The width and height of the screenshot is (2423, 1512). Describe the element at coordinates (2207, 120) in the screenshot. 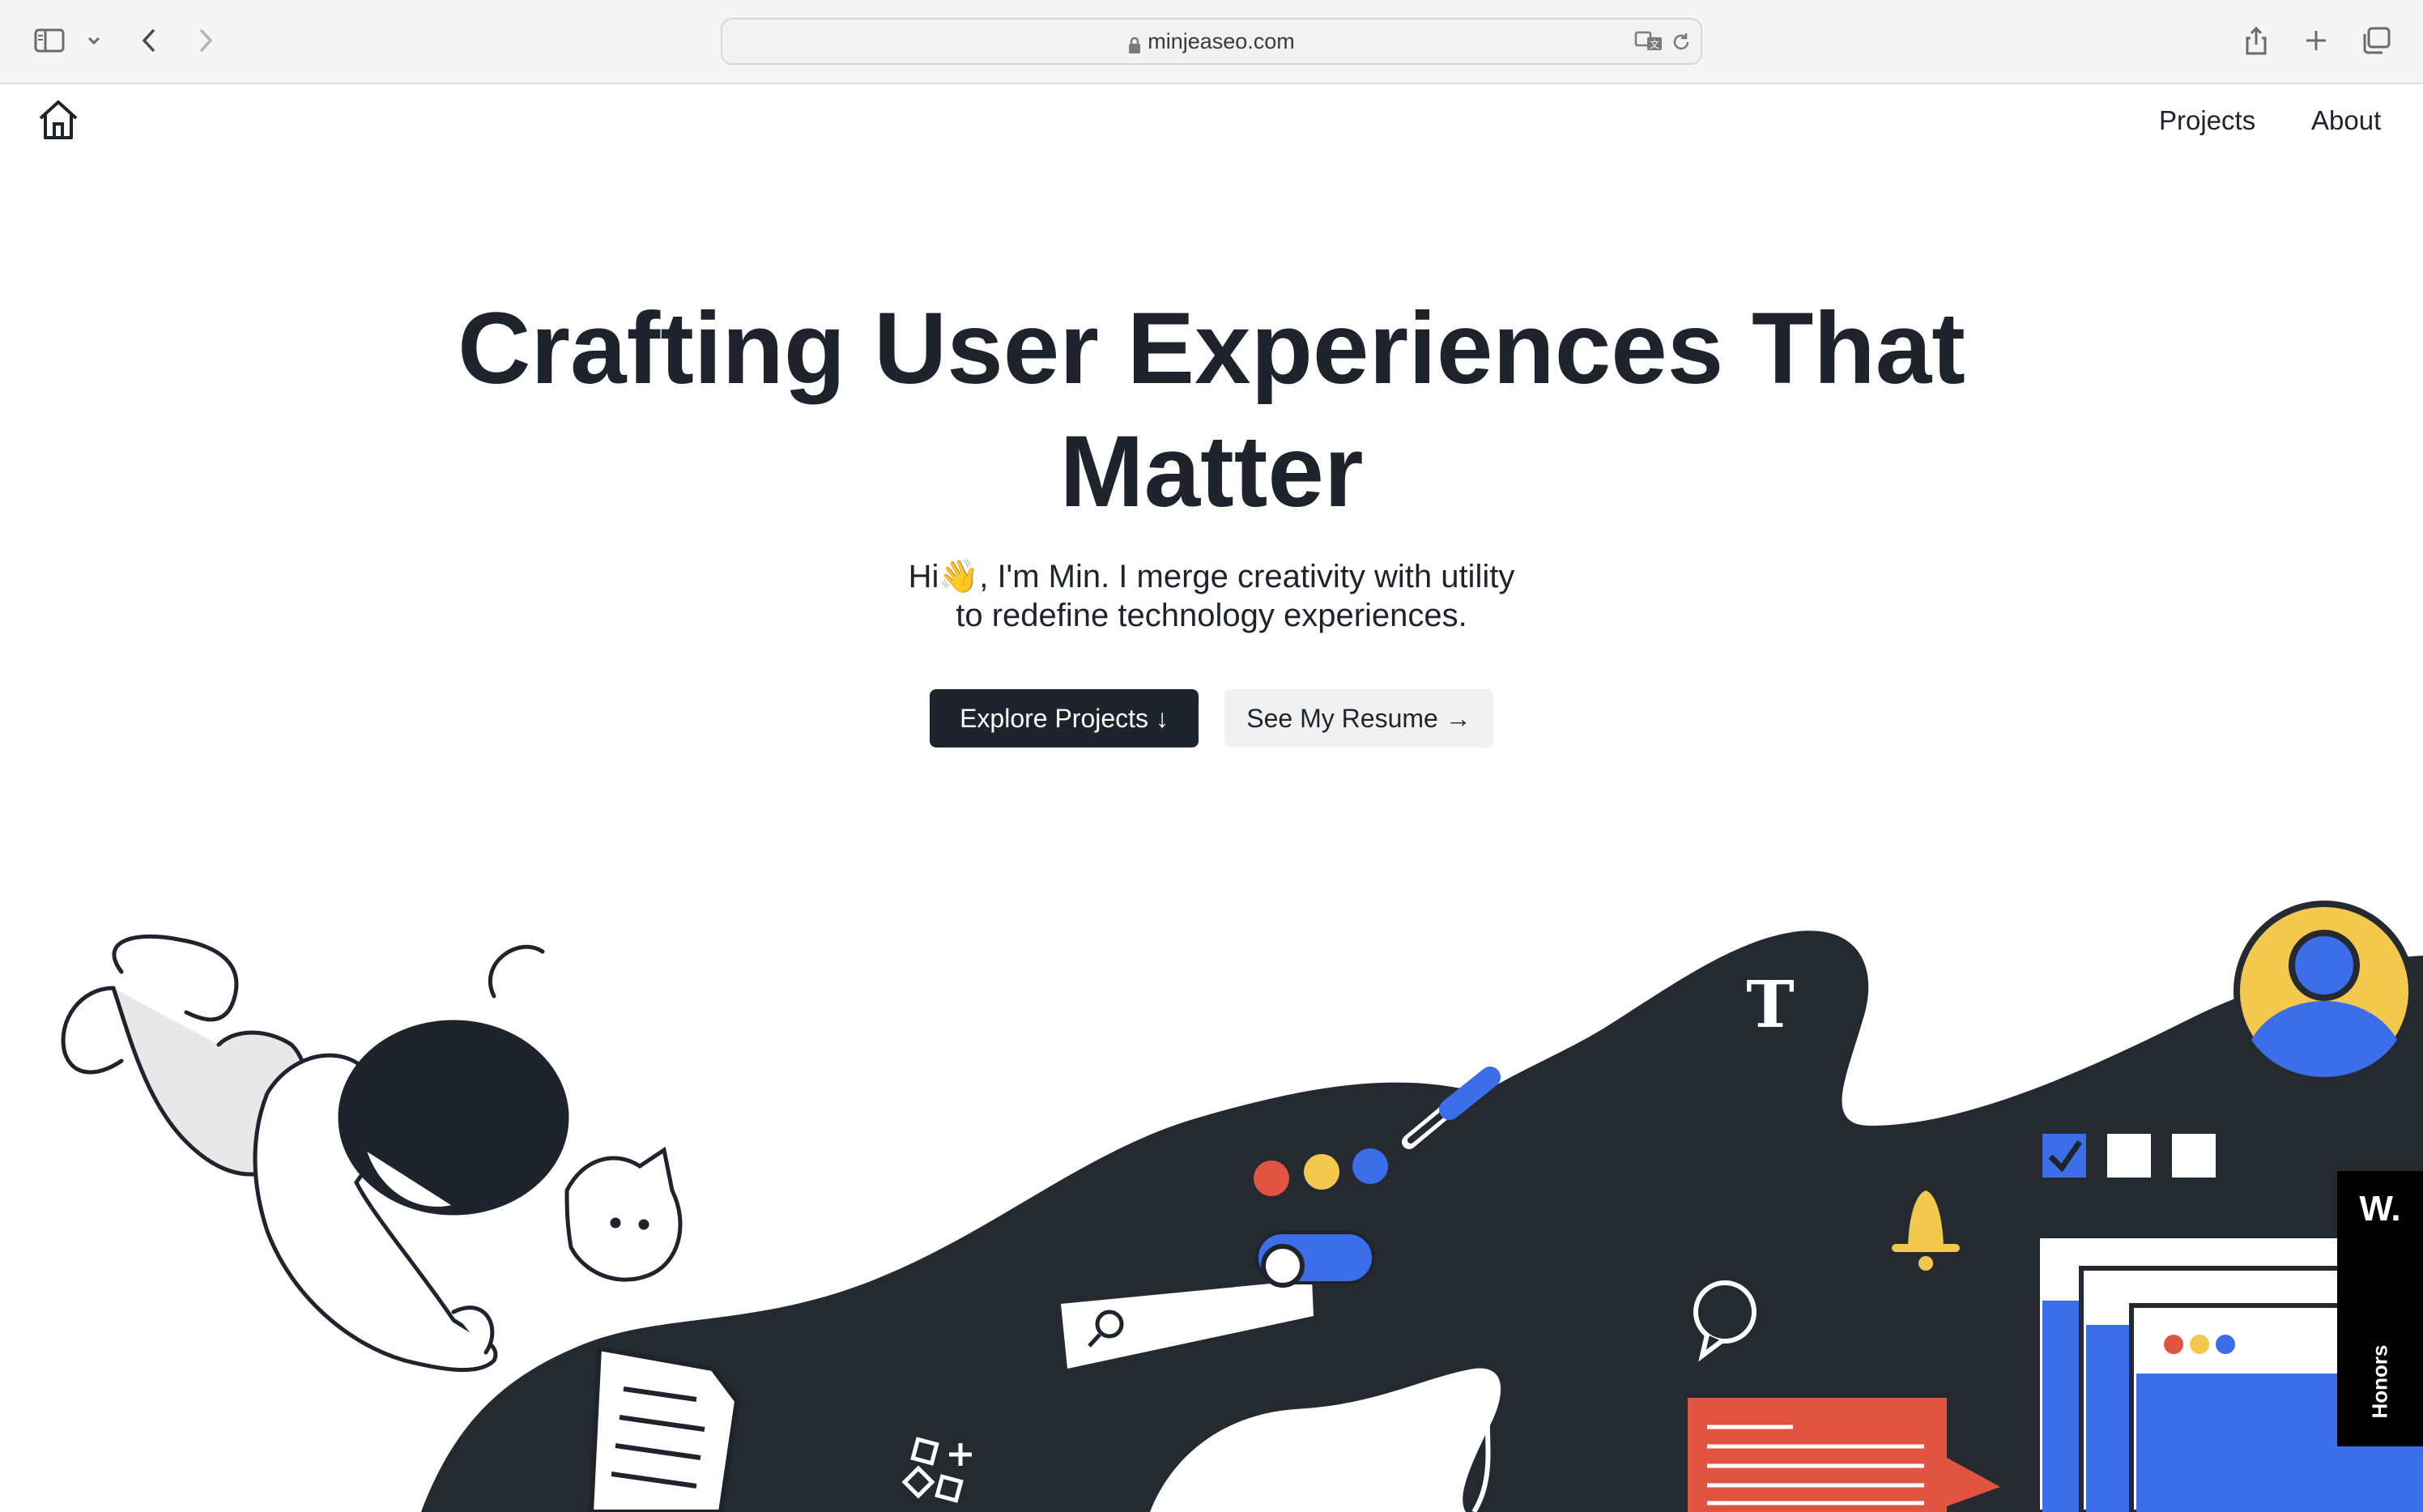

I see `nav-projects: Projects` at that location.